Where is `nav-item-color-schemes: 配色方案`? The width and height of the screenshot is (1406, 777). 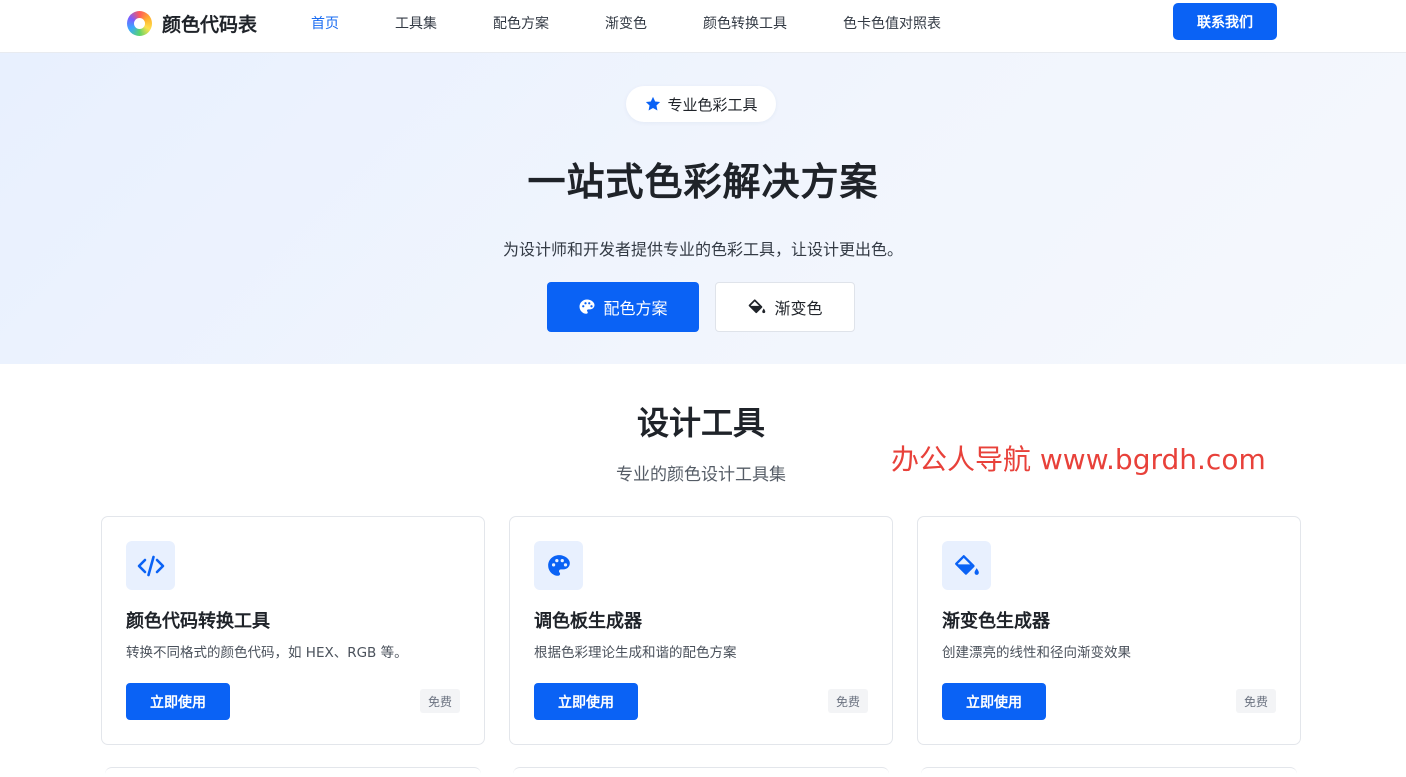 nav-item-color-schemes: 配色方案 is located at coordinates (521, 23).